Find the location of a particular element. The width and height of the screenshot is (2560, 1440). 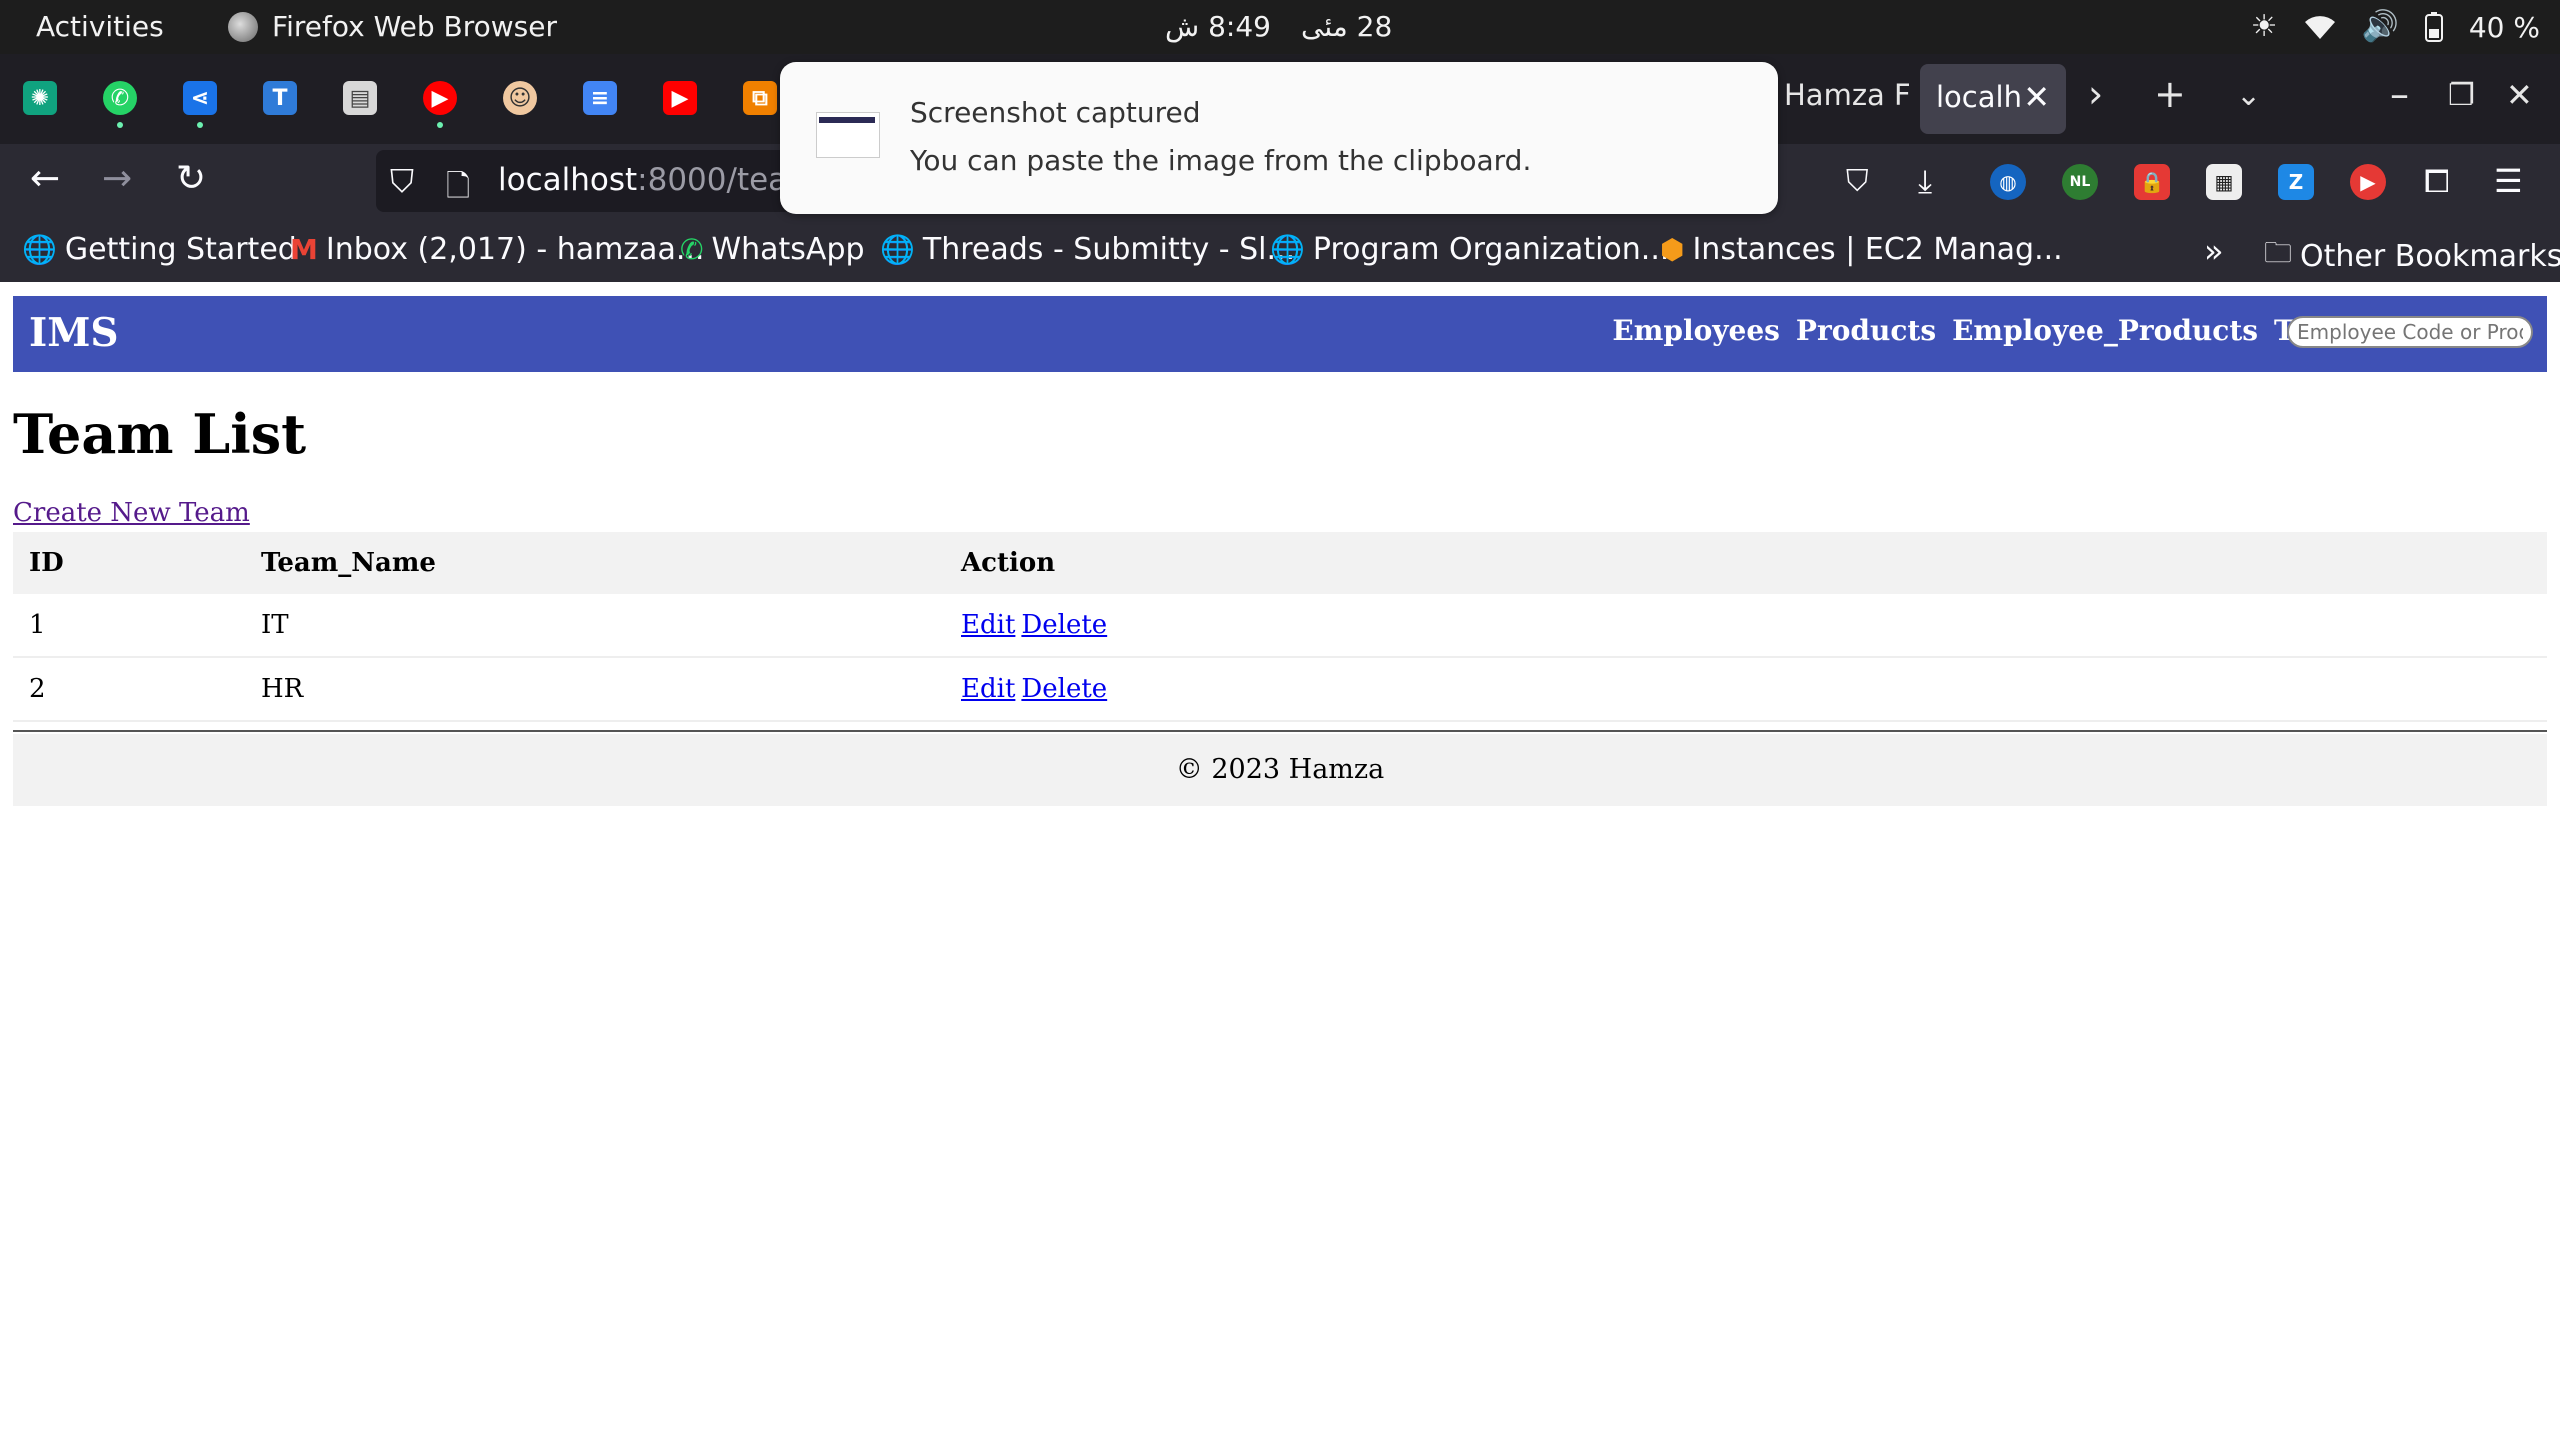

pinned-tab-teams: T is located at coordinates (280, 98).